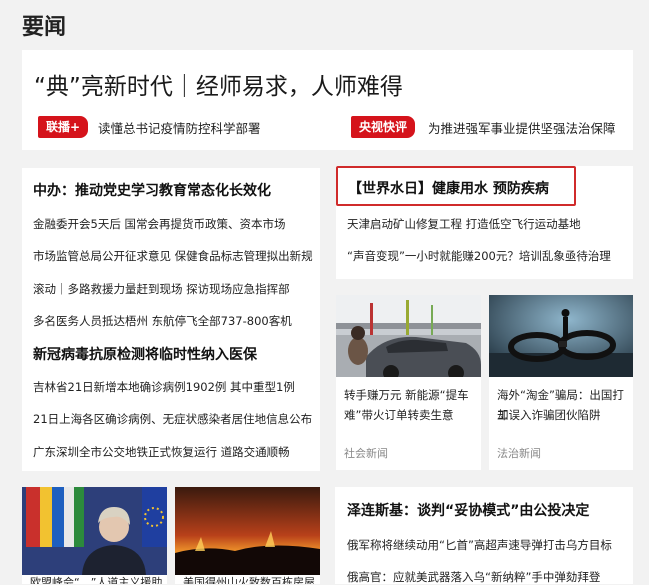 The image size is (649, 585). I want to click on news-image-card: 海外“淘金”骗局：出国打工 却误入诈骗团伙陷阱 法治新闻, so click(561, 382).